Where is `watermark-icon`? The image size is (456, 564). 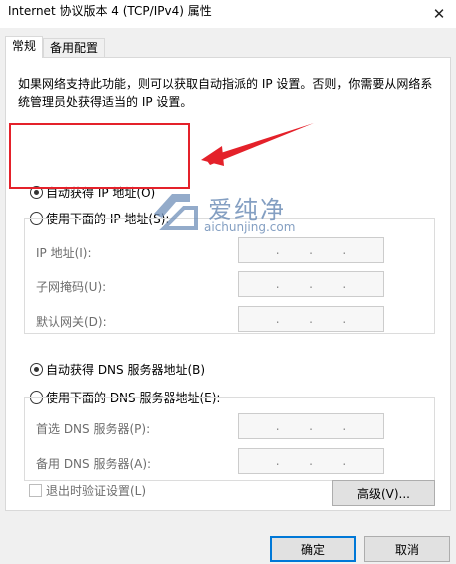
watermark-icon is located at coordinates (176, 212).